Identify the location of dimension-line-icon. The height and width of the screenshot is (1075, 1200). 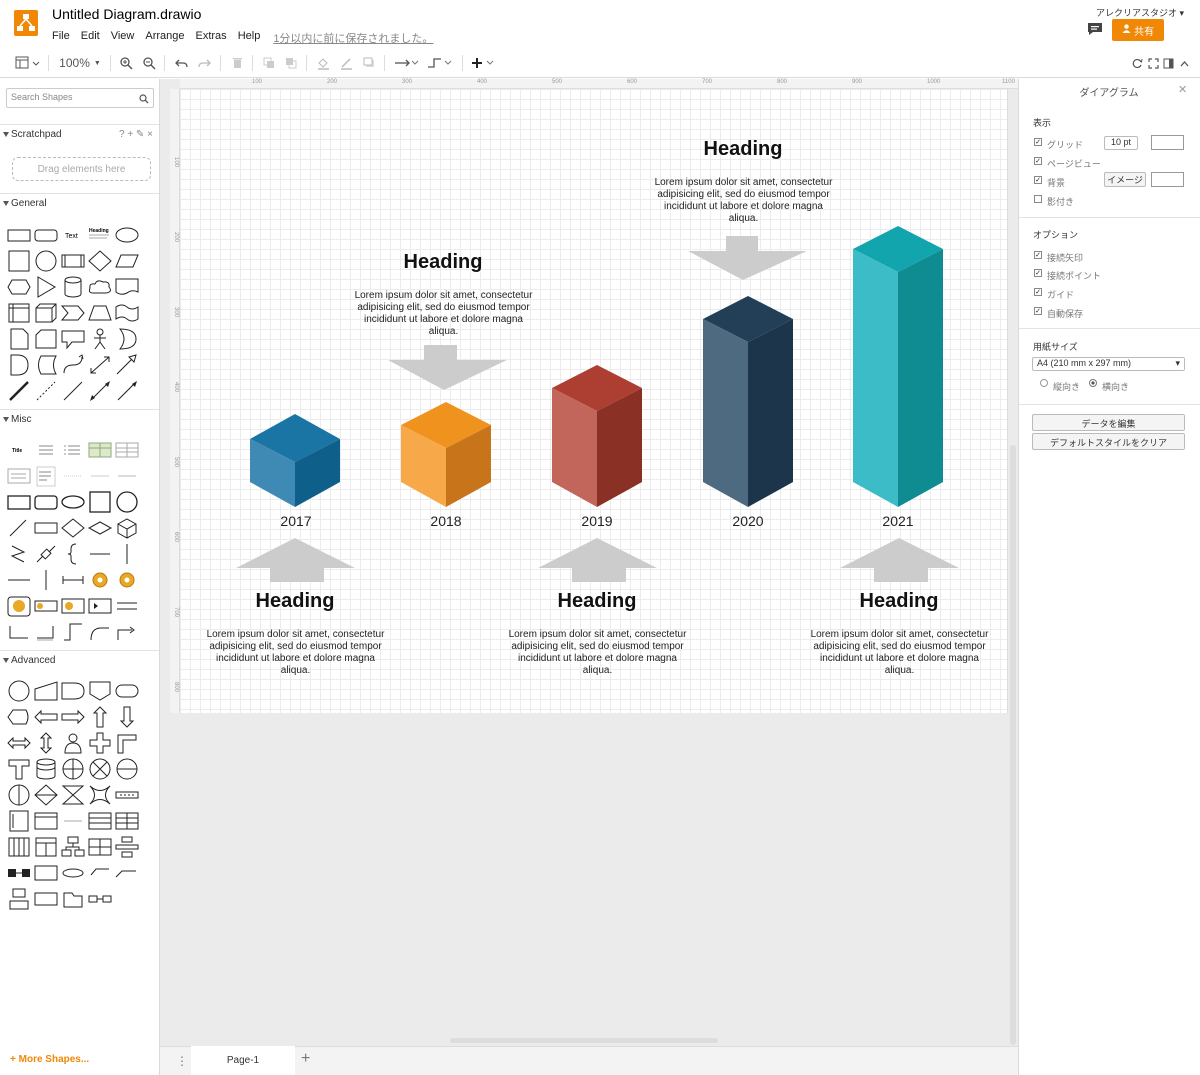
(73, 580).